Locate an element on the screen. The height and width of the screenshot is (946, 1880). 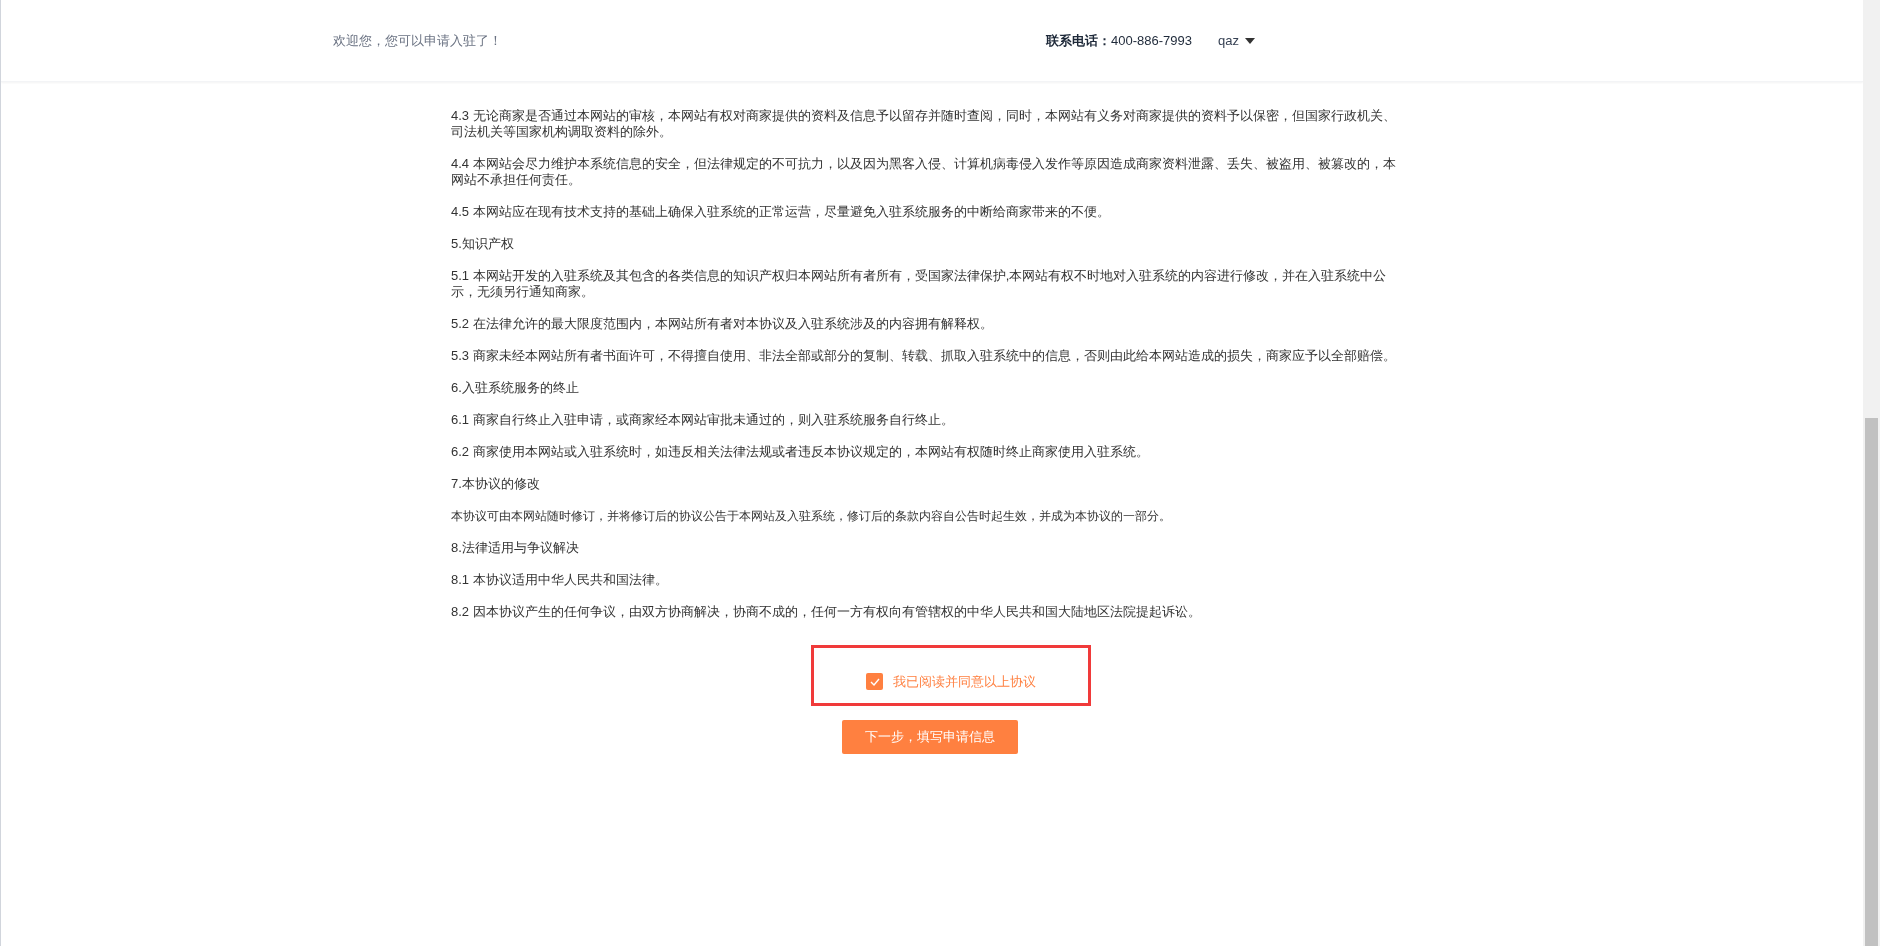
agreement-paragraph: 4.4 本网站会尽力维护本系统信息的安全，但法律规定的不可抗力，以及因为黑客入侵、计算机病毒侵入发作等原因造成商家资料泄露、丢失、被盗用、被篡改的，本网站不承担任何责任。 is located at coordinates (924, 172).